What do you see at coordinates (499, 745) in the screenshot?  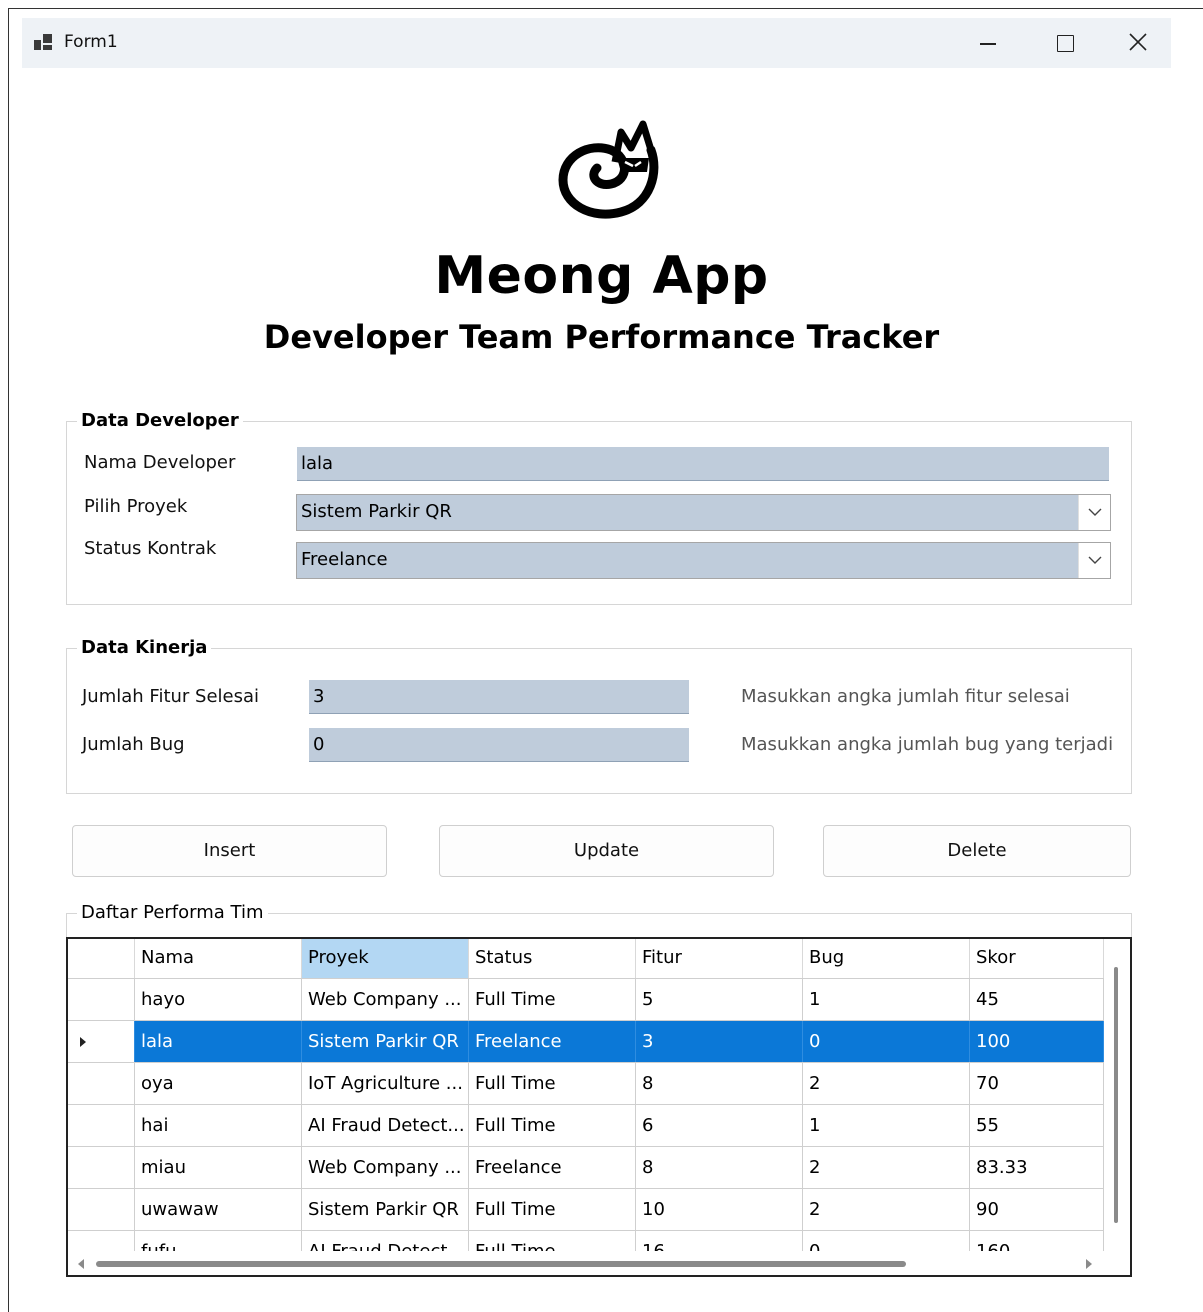 I see `jumlah-bug-input: 0` at bounding box center [499, 745].